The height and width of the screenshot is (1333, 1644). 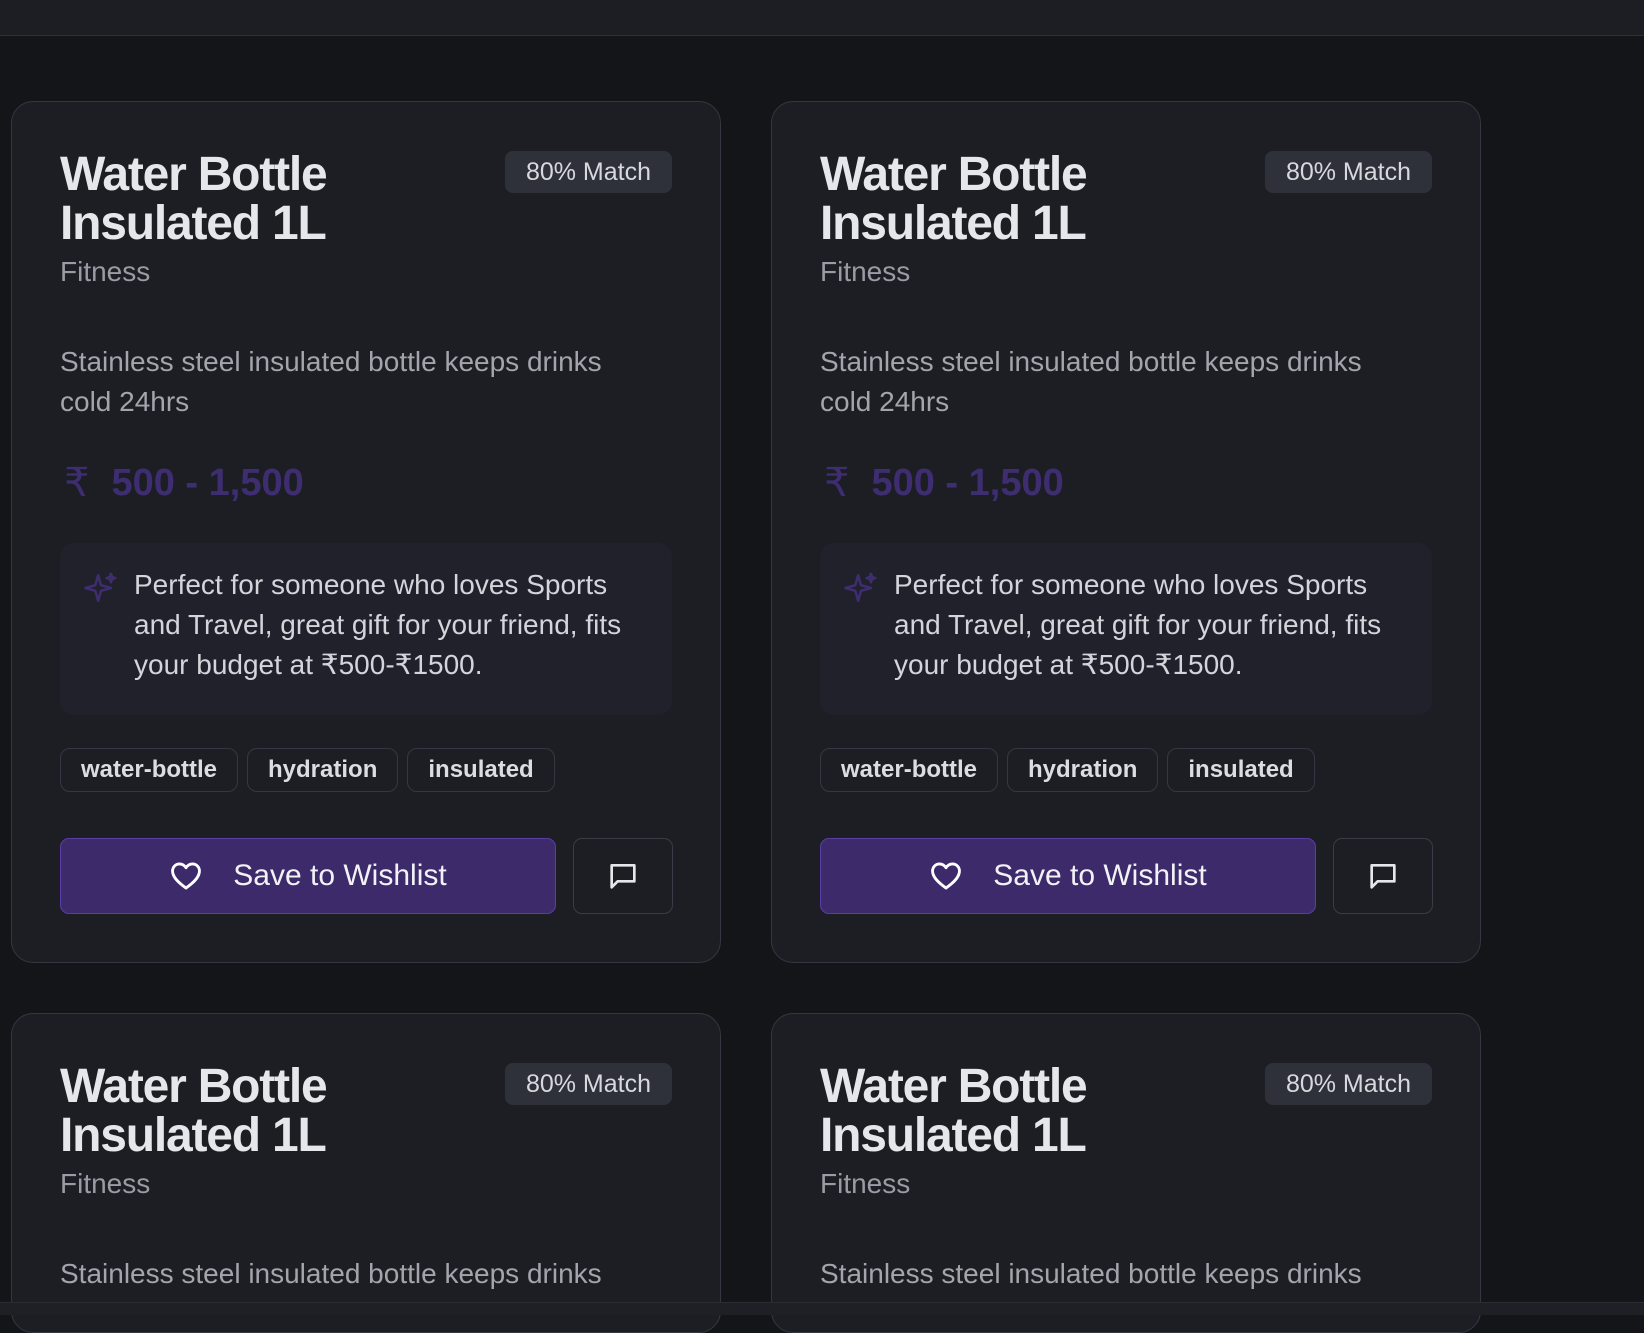 What do you see at coordinates (822, 1308) in the screenshot?
I see `horizontal-scrollbar` at bounding box center [822, 1308].